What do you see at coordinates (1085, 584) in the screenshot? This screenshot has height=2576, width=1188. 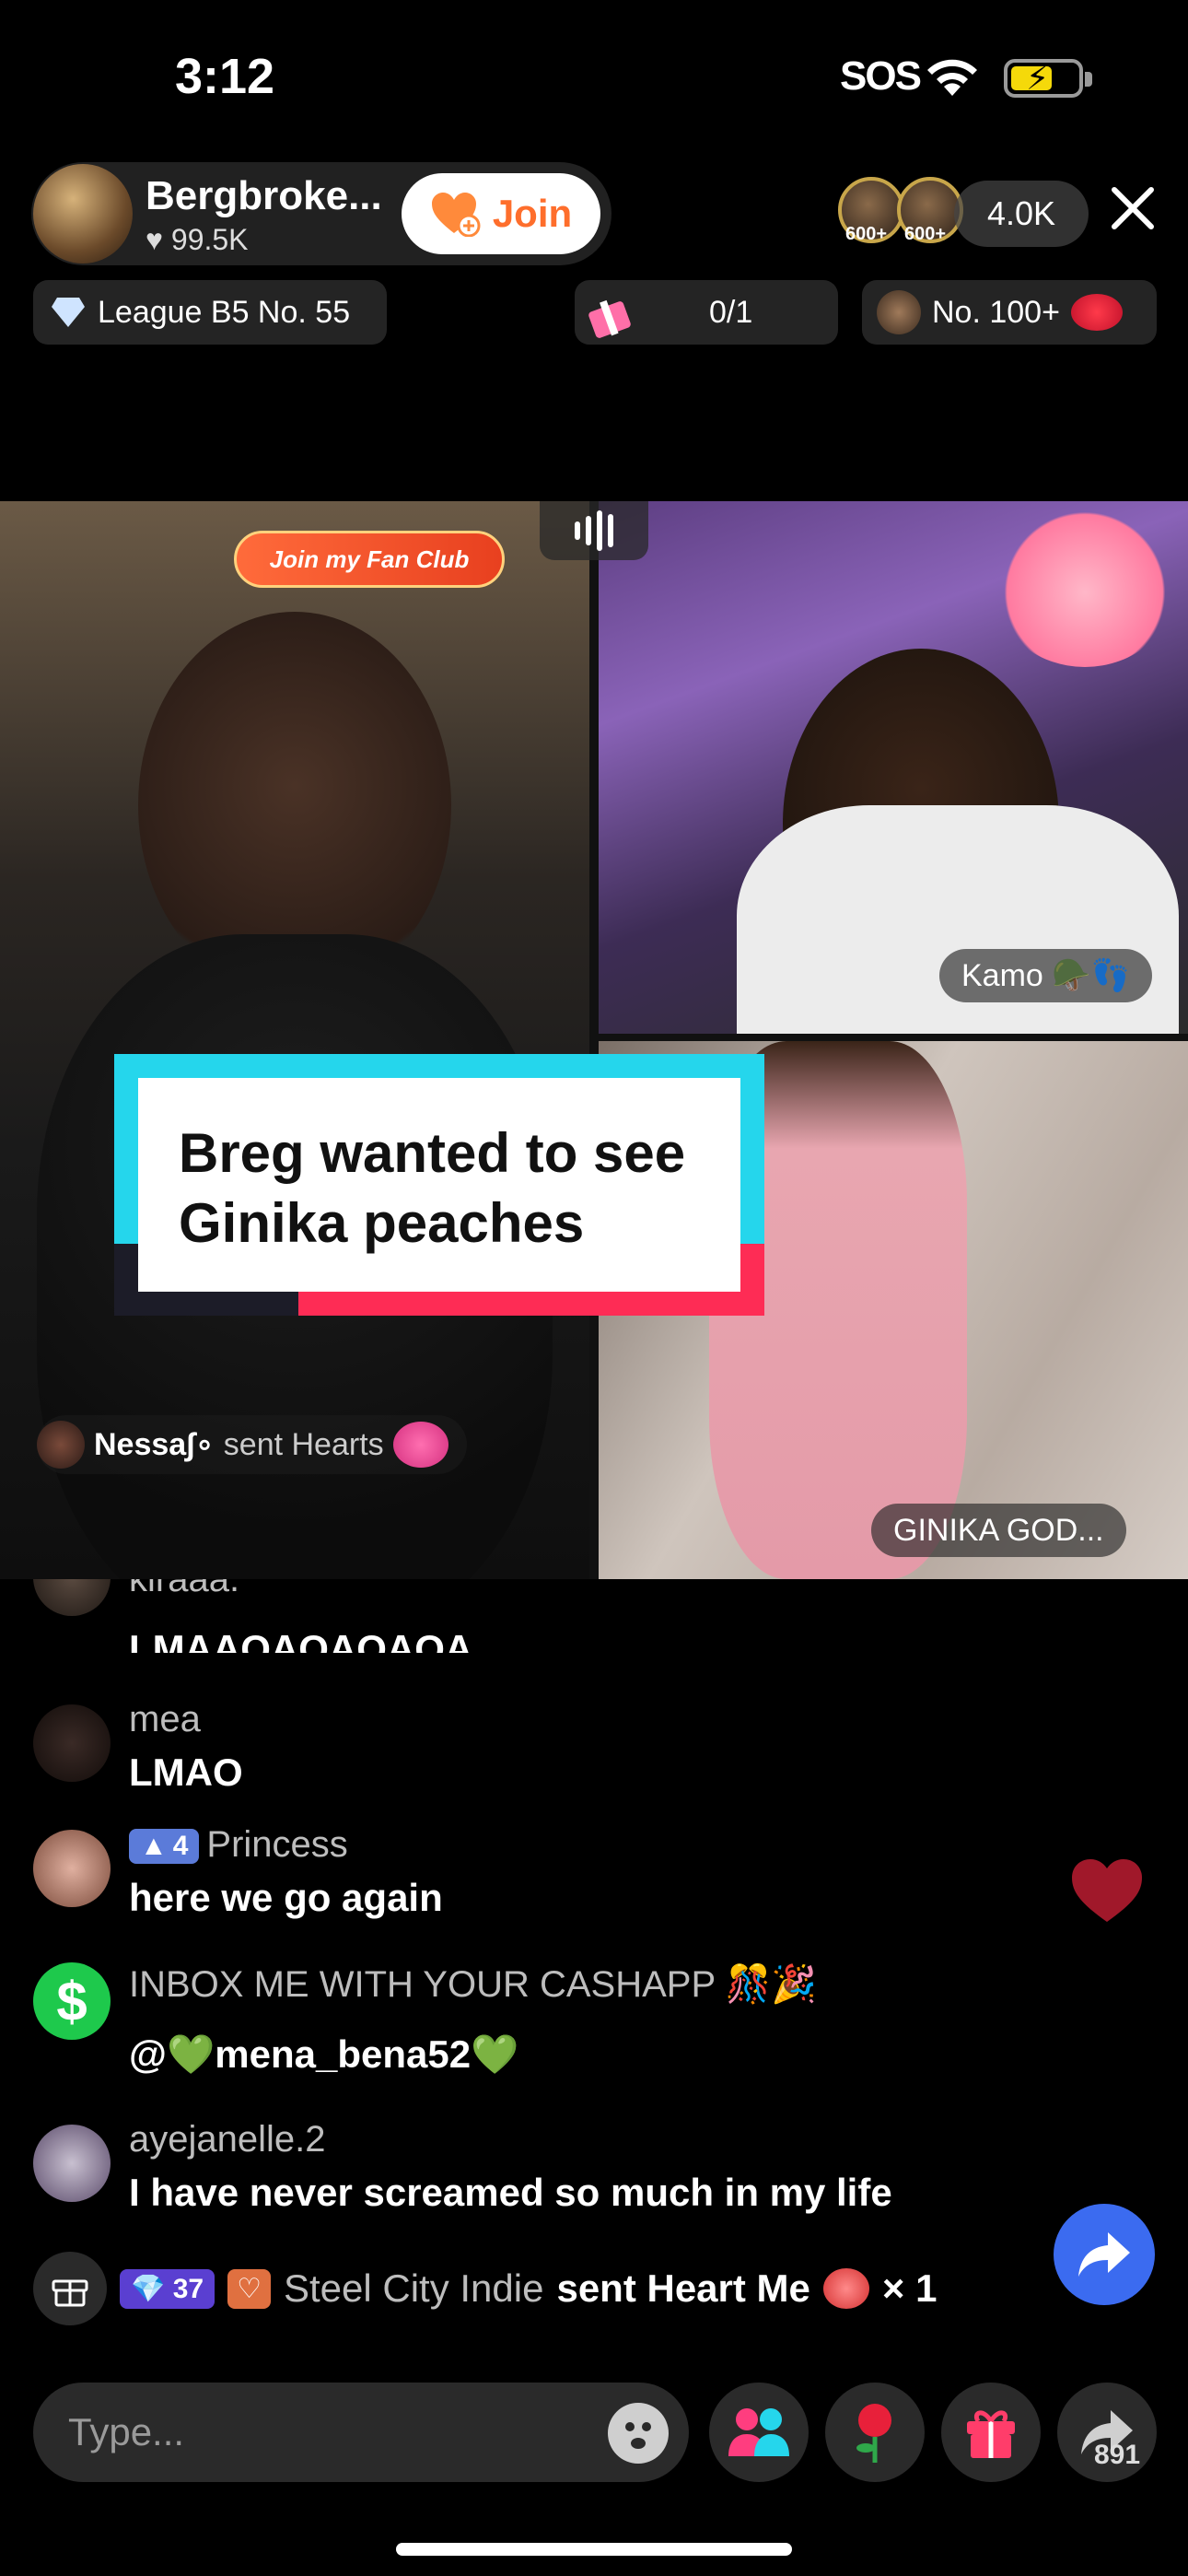 I see `fan-club-mascot` at bounding box center [1085, 584].